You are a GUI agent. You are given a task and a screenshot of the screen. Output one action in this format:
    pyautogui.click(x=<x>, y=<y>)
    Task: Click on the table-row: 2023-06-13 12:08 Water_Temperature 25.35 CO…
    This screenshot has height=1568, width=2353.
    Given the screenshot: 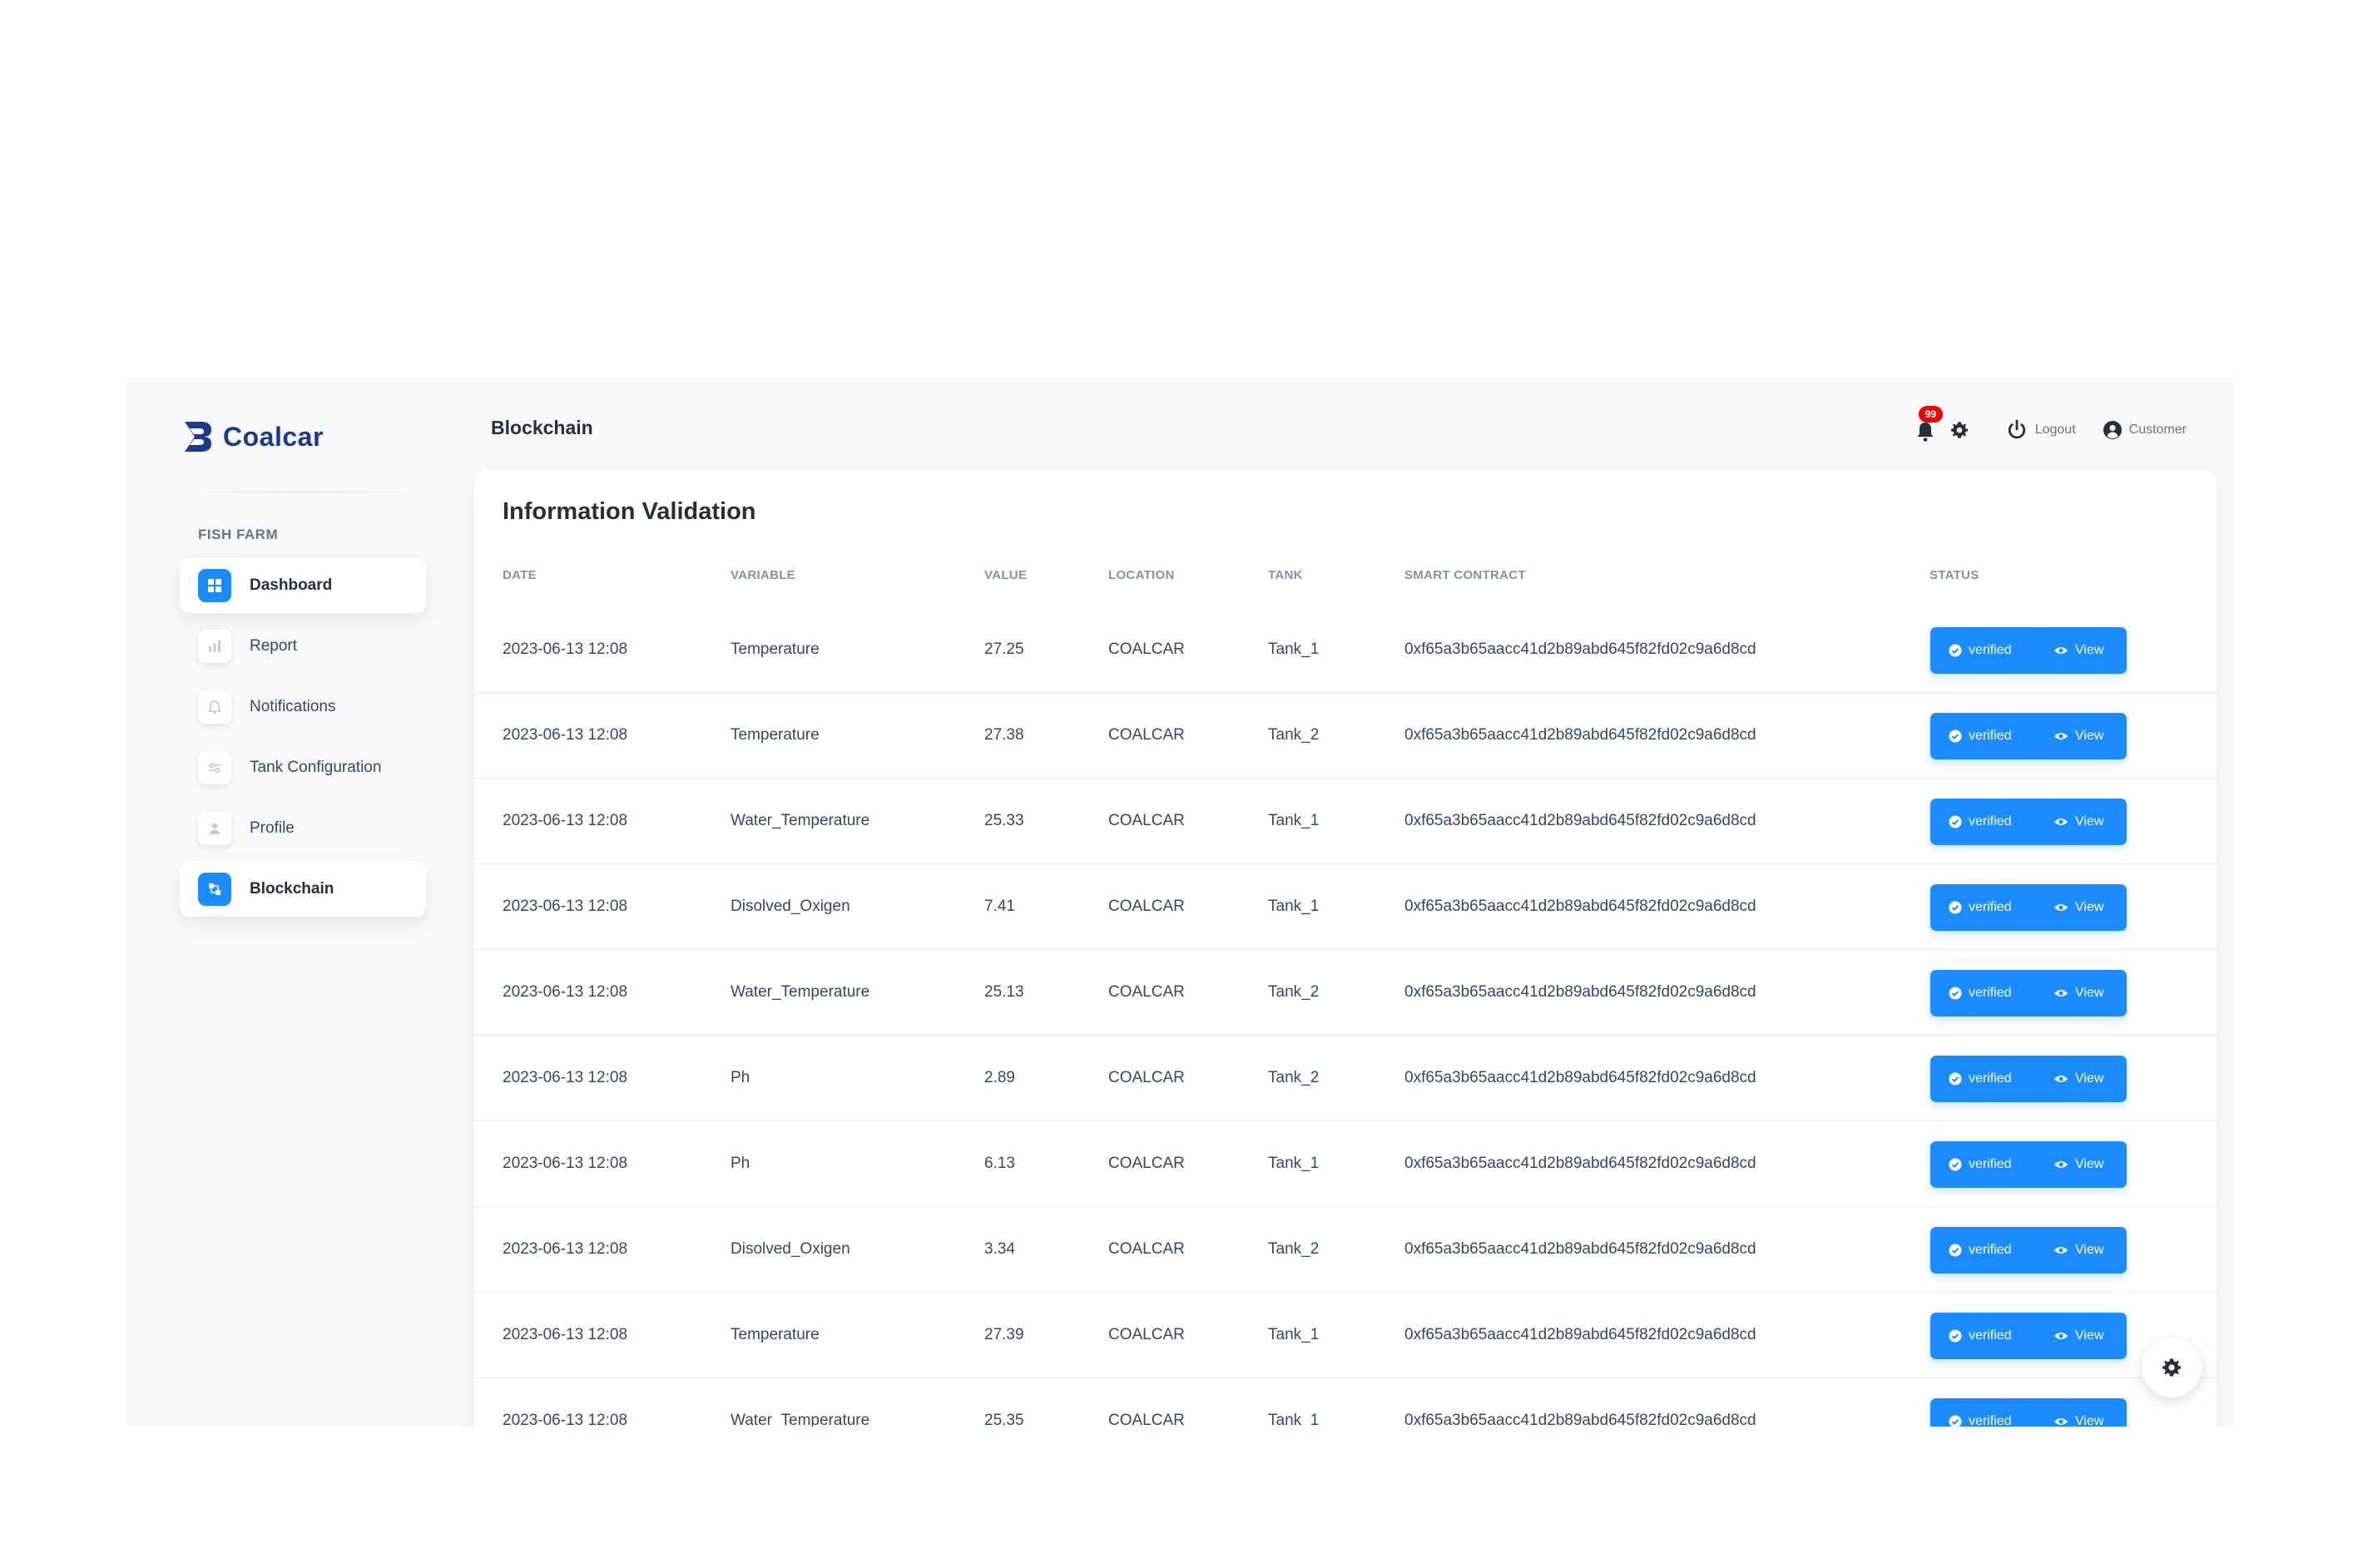 What is the action you would take?
    pyautogui.click(x=1345, y=1402)
    